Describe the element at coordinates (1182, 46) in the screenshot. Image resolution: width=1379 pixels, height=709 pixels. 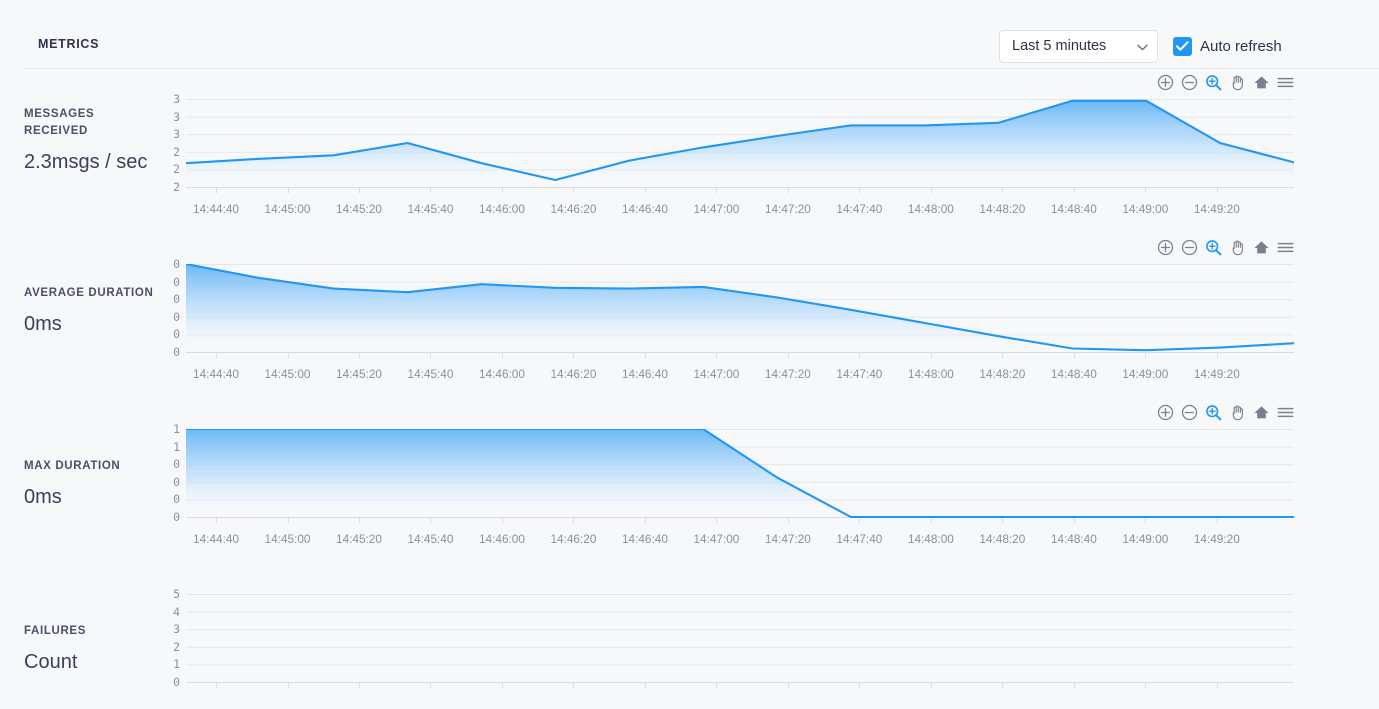
I see `auto-refresh-checkbox` at that location.